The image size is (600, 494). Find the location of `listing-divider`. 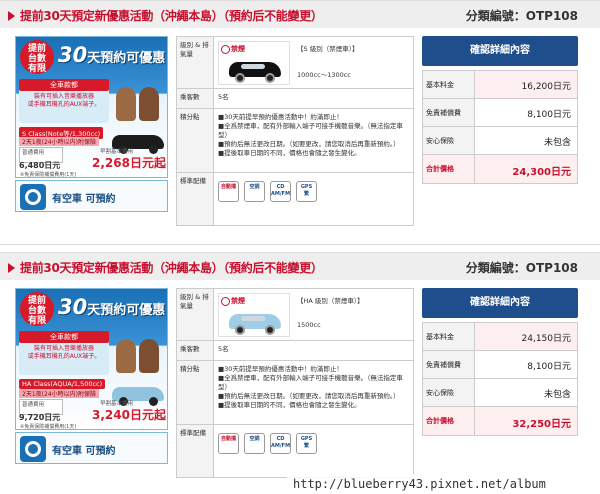

listing-divider is located at coordinates (300, 244).